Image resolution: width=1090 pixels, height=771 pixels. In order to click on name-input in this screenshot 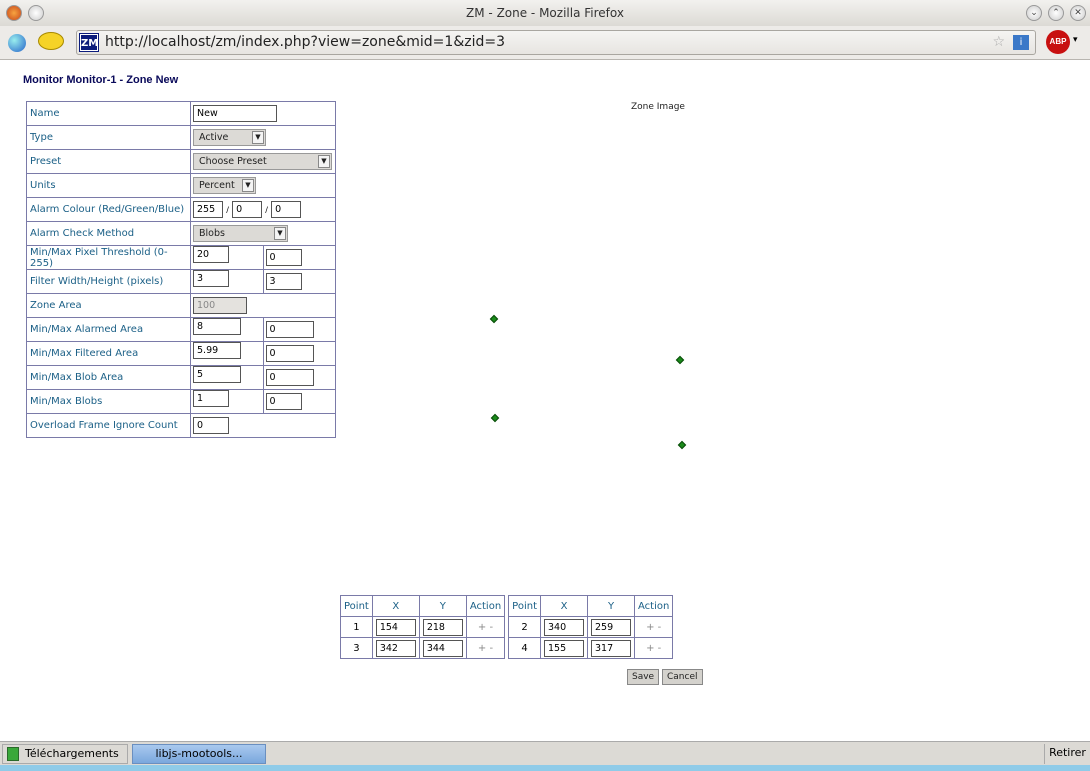, I will do `click(235, 113)`.